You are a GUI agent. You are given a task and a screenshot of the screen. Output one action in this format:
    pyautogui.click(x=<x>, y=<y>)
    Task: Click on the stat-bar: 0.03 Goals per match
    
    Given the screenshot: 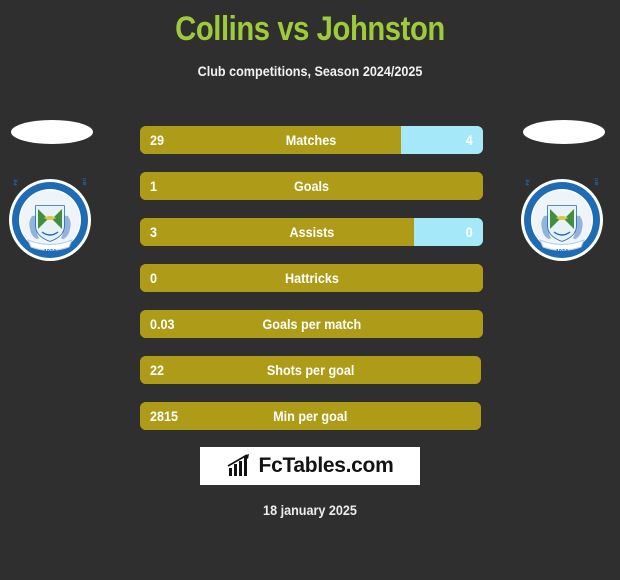 What is the action you would take?
    pyautogui.click(x=311, y=324)
    